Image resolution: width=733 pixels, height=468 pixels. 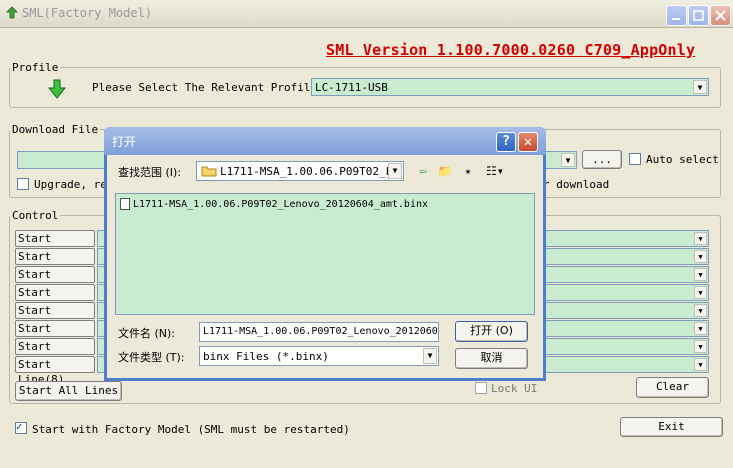 What do you see at coordinates (511, 50) in the screenshot?
I see `version-label: SML Version 1.100.7000.0260 C709_AppOnly` at bounding box center [511, 50].